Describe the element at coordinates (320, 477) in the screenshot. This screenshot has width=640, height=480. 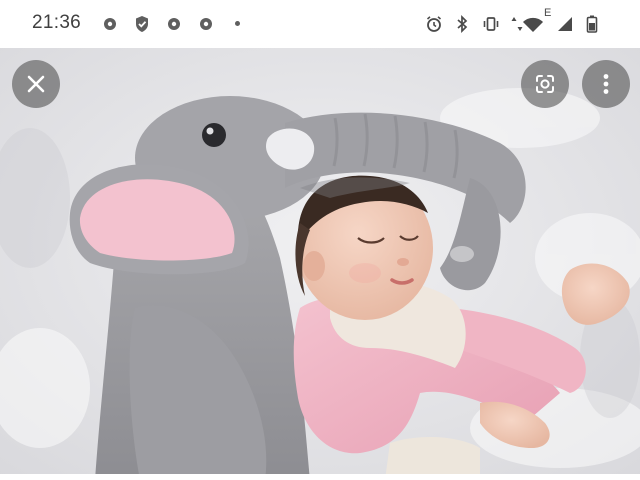
I see `bottom-strip` at that location.